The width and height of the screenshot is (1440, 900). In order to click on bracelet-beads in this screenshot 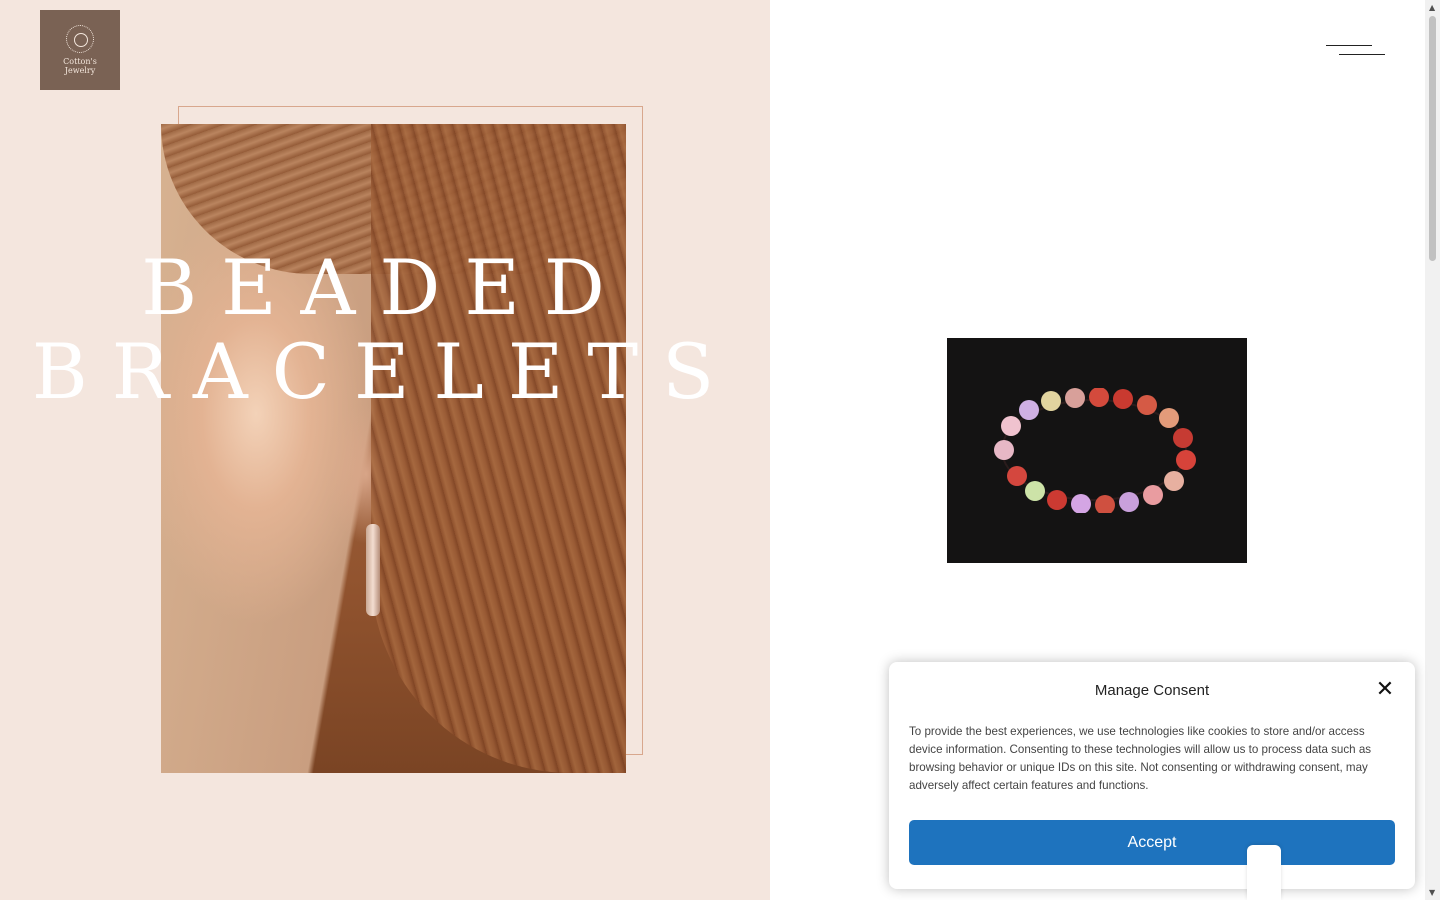, I will do `click(1095, 450)`.